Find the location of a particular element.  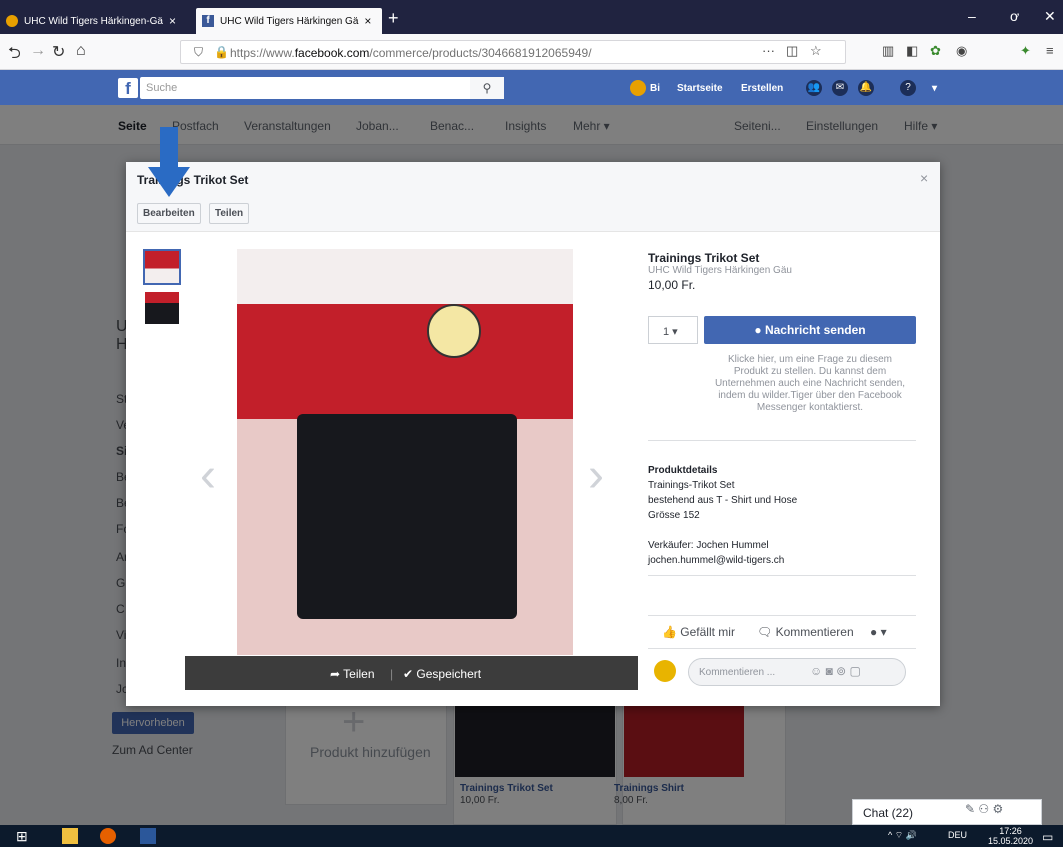

quantity-select: 1 ▾ is located at coordinates (673, 330).